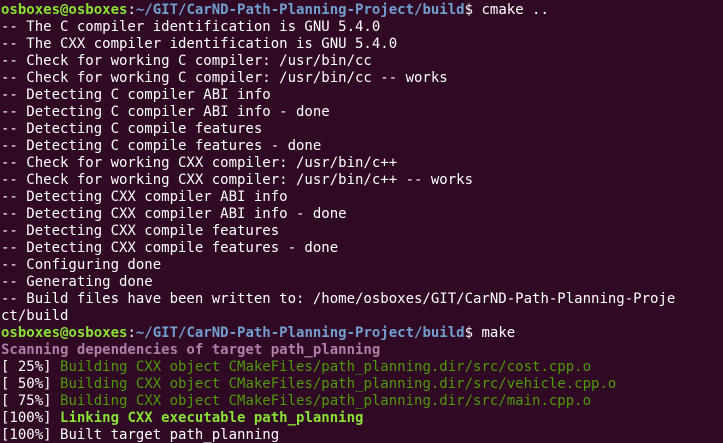 The image size is (723, 443). What do you see at coordinates (165, 112) in the screenshot?
I see `output-line: -- Detecting C compiler ABI info - done` at bounding box center [165, 112].